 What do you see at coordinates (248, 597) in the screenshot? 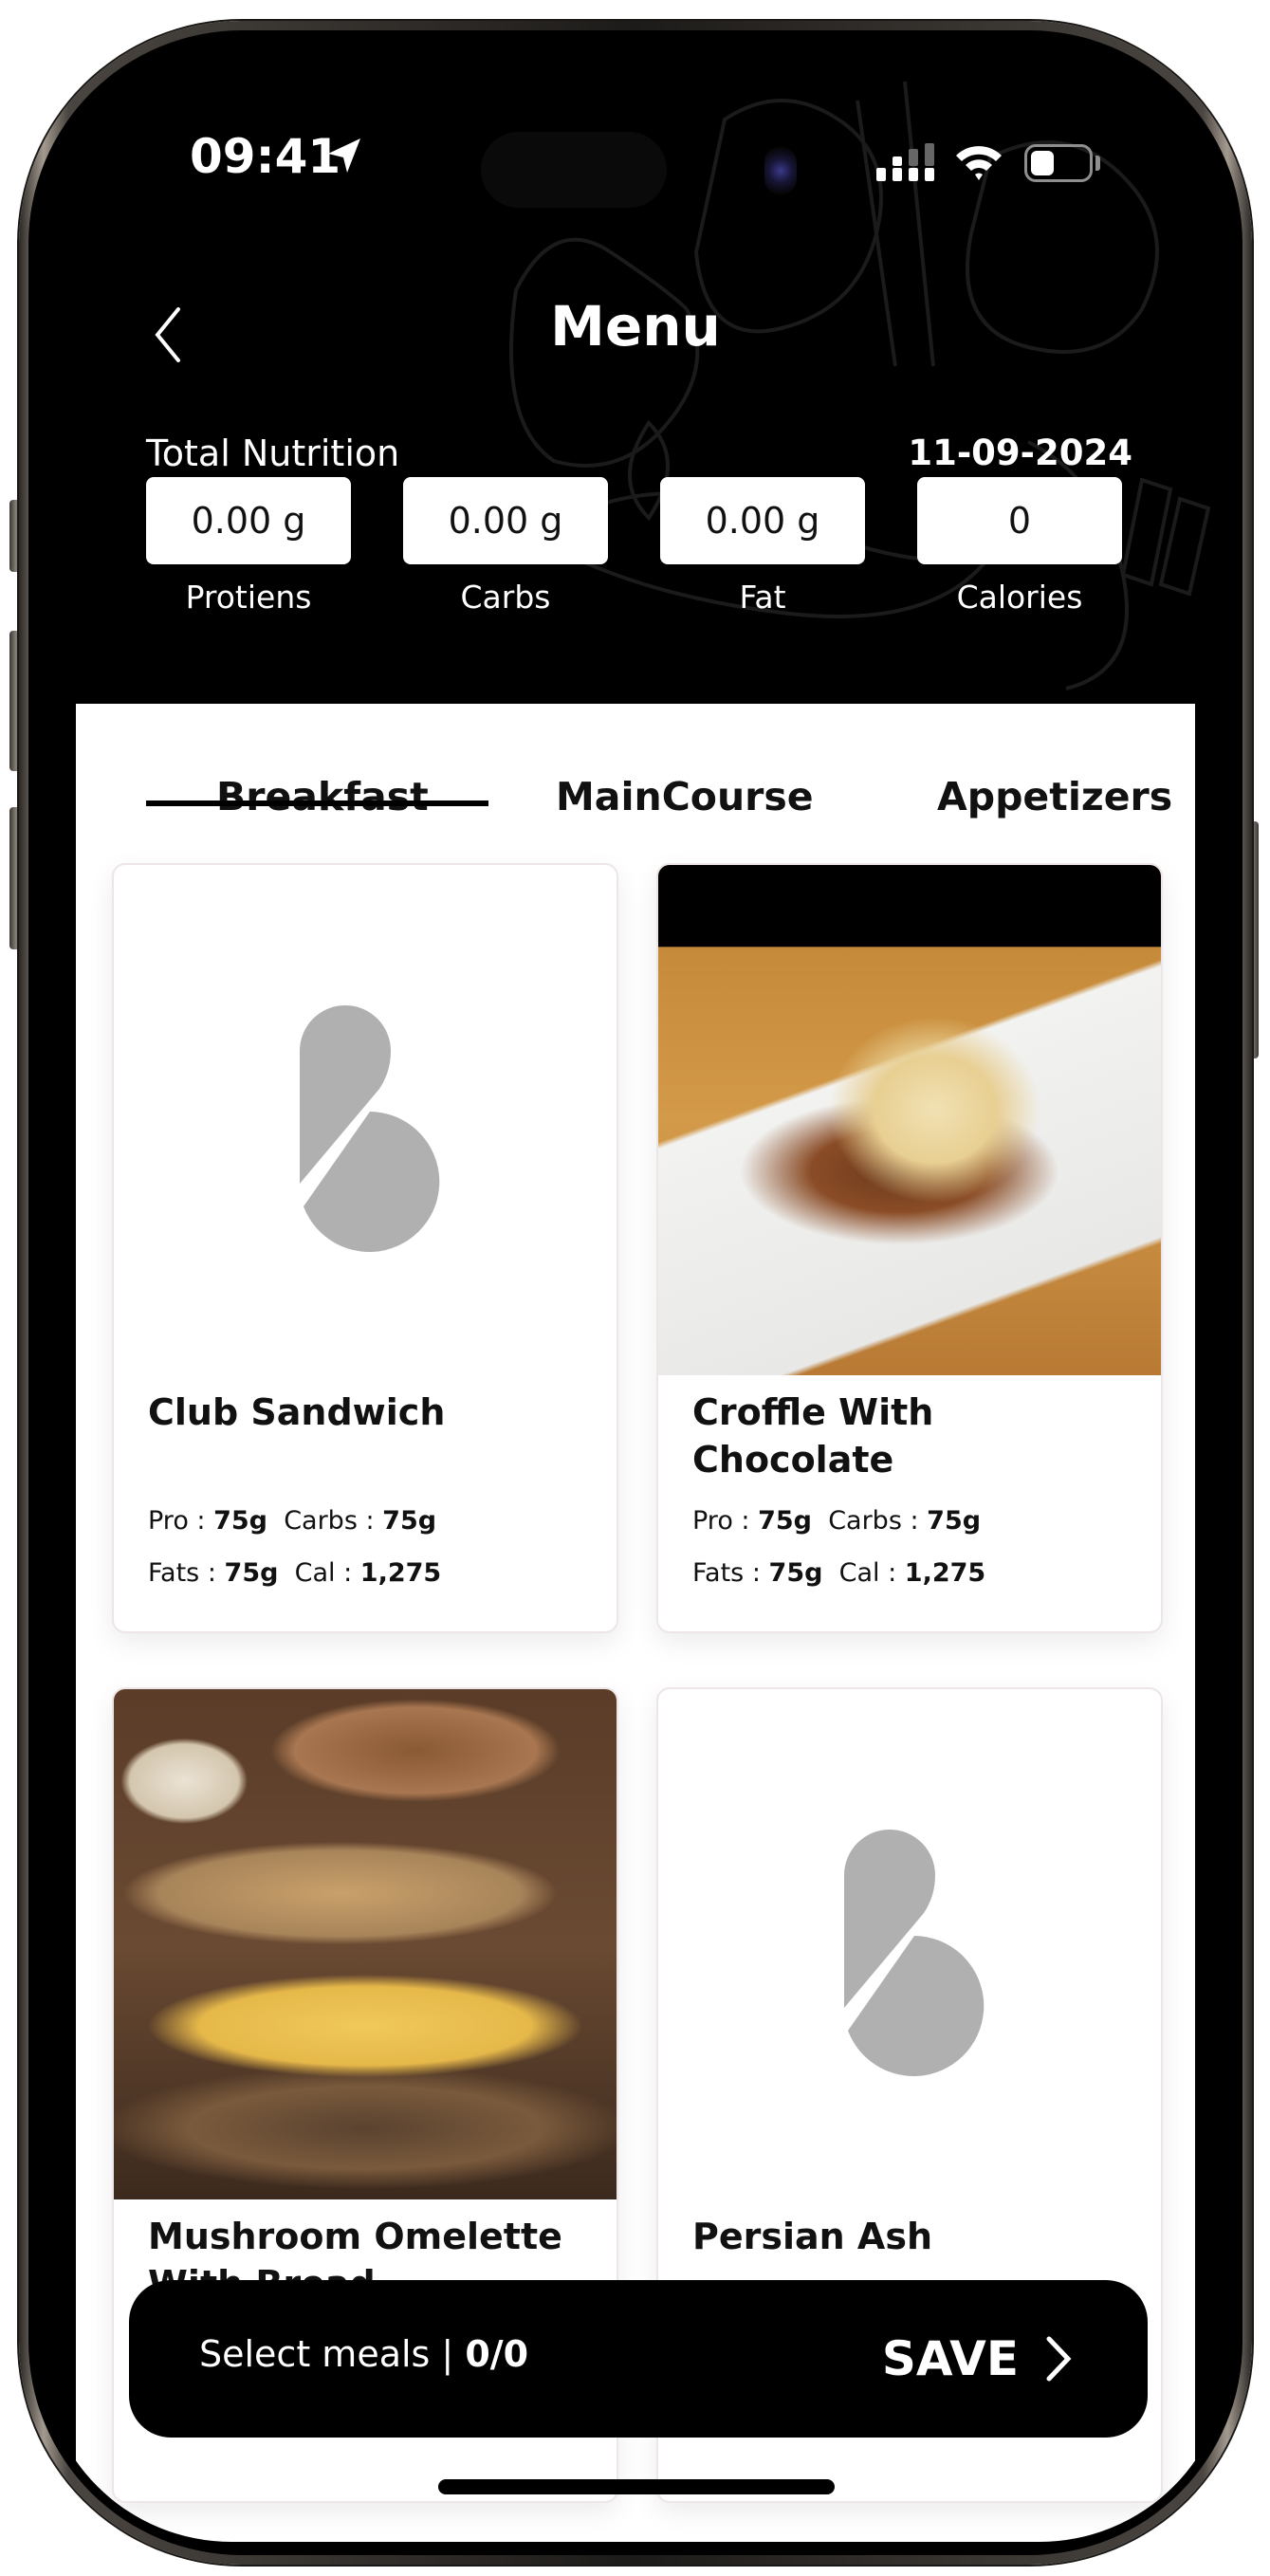
I see `protein-label: Protiens` at bounding box center [248, 597].